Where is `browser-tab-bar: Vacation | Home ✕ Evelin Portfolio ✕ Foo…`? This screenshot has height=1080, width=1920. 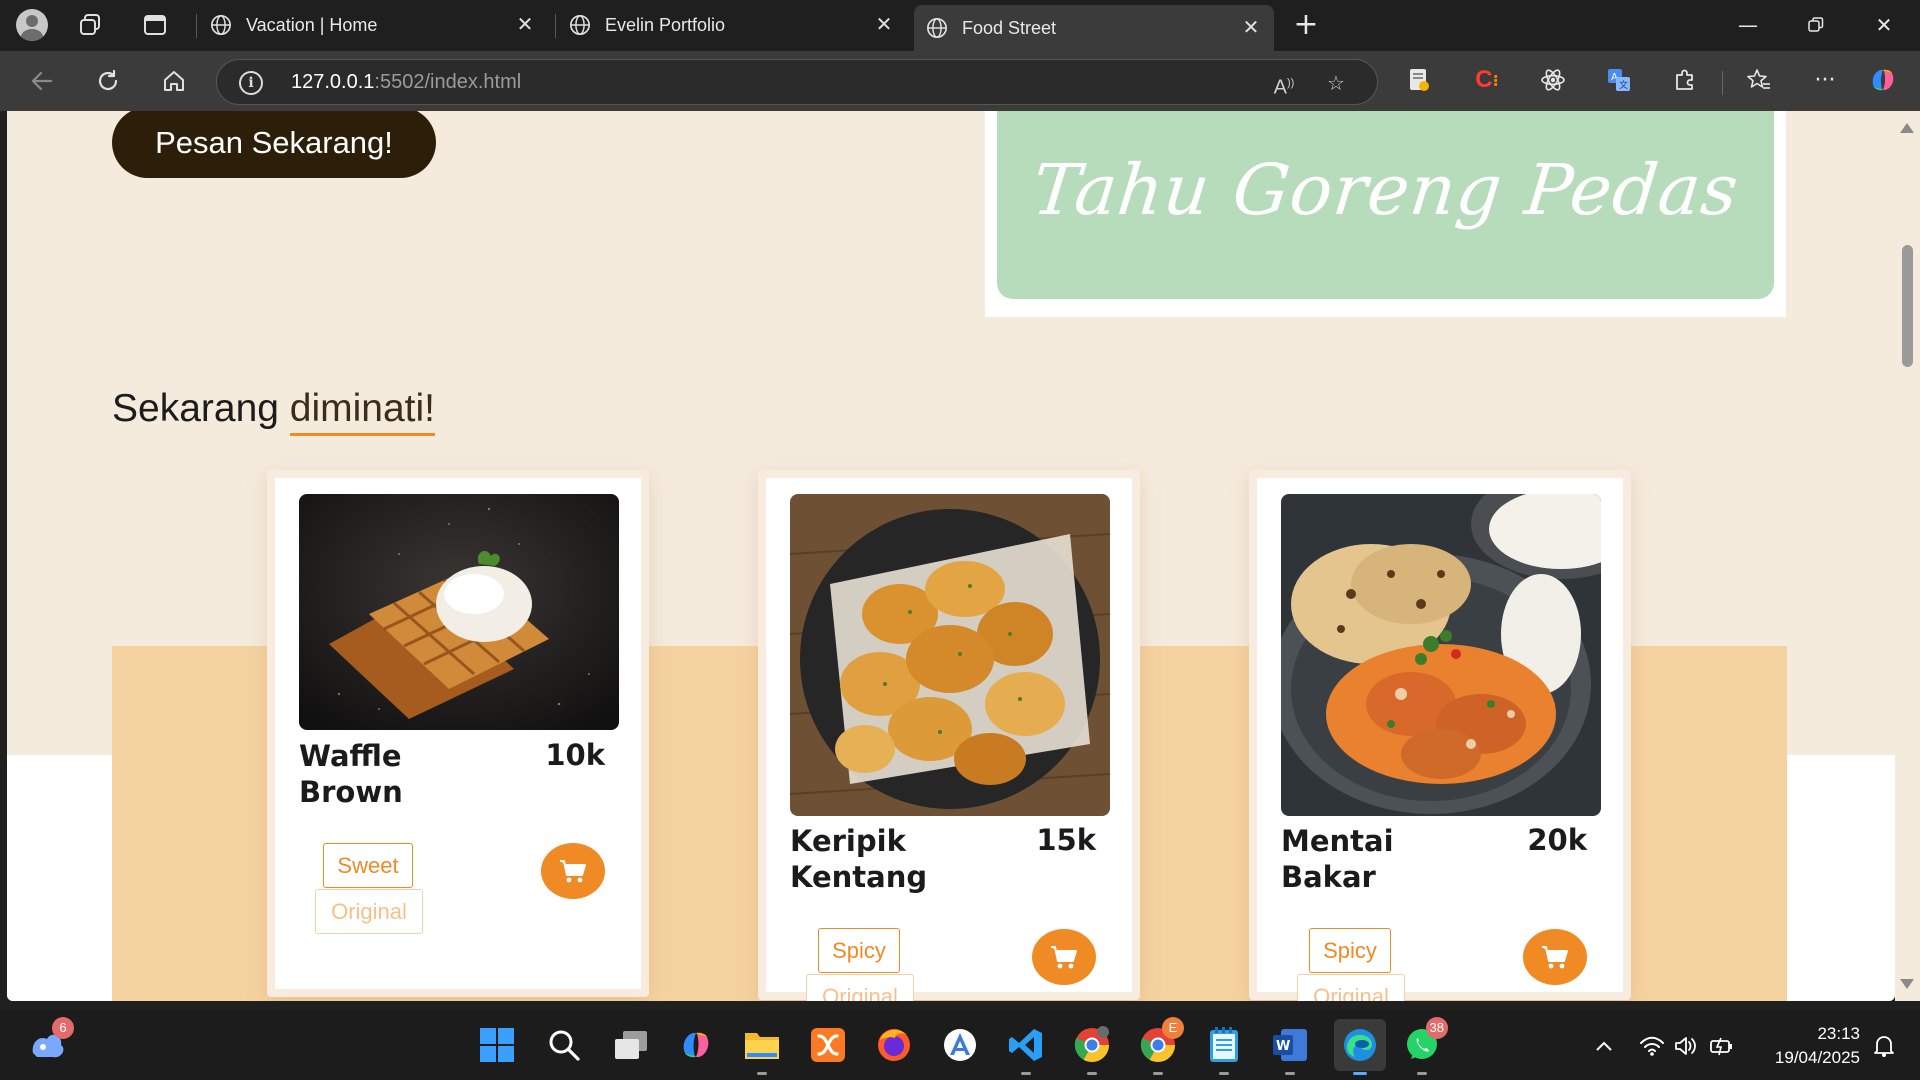
browser-tab-bar: Vacation | Home ✕ Evelin Portfolio ✕ Foo… is located at coordinates (960, 25).